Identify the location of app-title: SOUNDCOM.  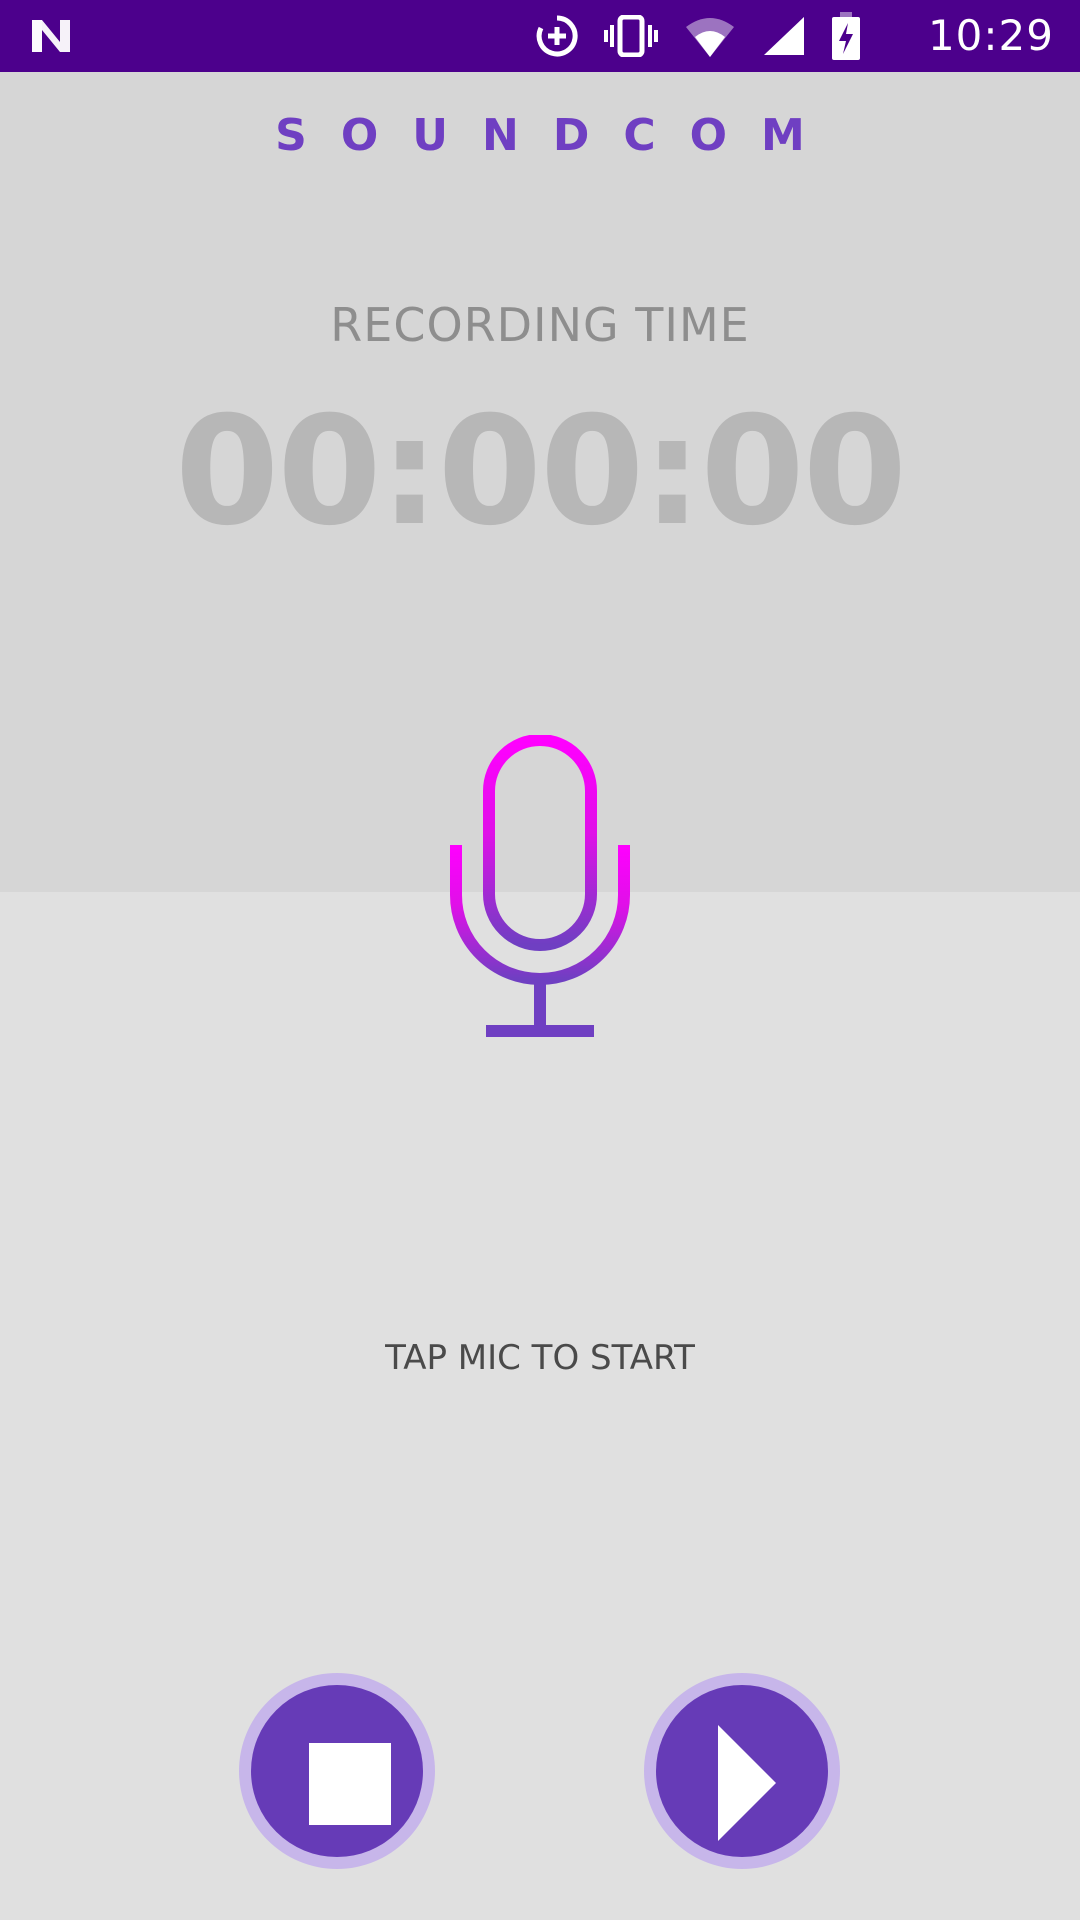
(557, 135).